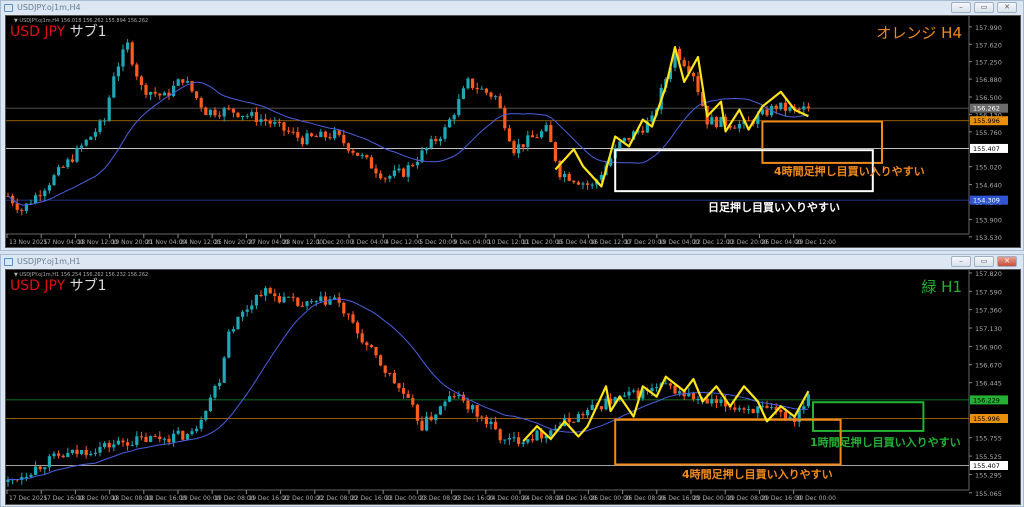  Describe the element at coordinates (512, 8) in the screenshot. I see `title-bar: USDJPY.oj1m,H4 – ▭ ✕` at that location.